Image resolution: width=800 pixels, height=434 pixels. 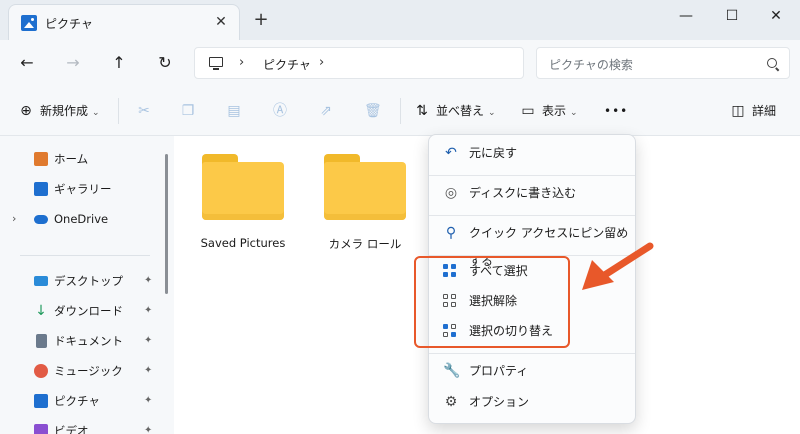 I want to click on navigation-bar: ← → ↑ ↻ › ピクチャ › ピクチャの検索, so click(x=400, y=63).